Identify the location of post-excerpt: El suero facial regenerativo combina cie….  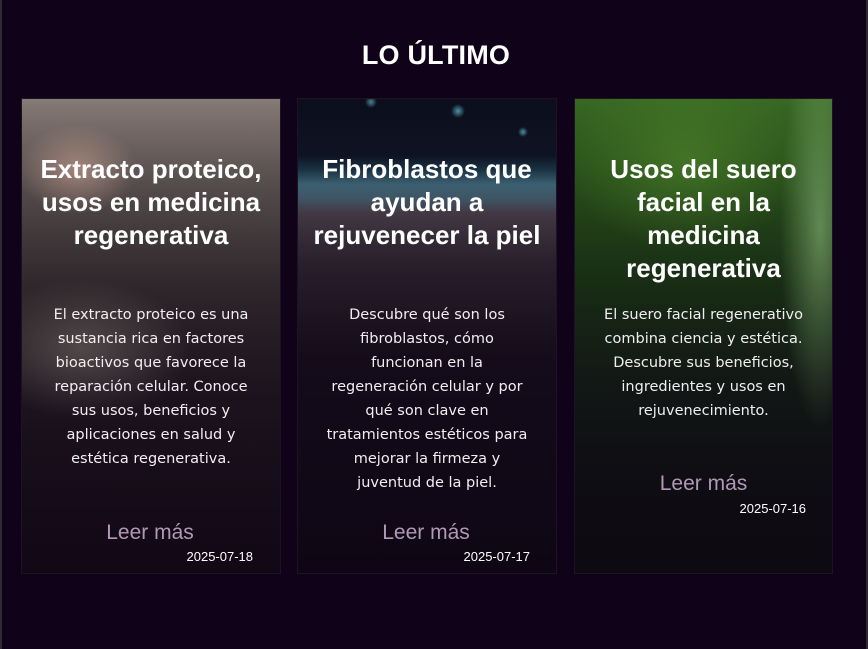
(703, 363).